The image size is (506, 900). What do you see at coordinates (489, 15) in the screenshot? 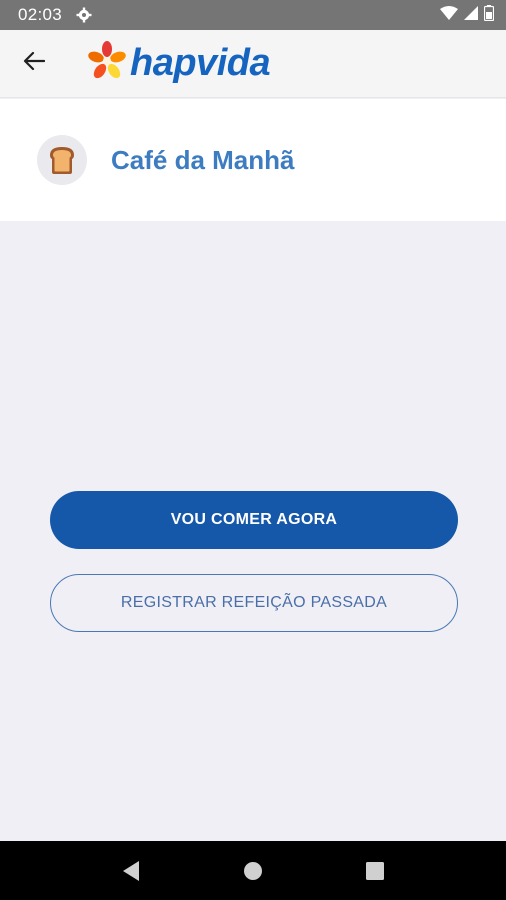
I see `battery-icon` at bounding box center [489, 15].